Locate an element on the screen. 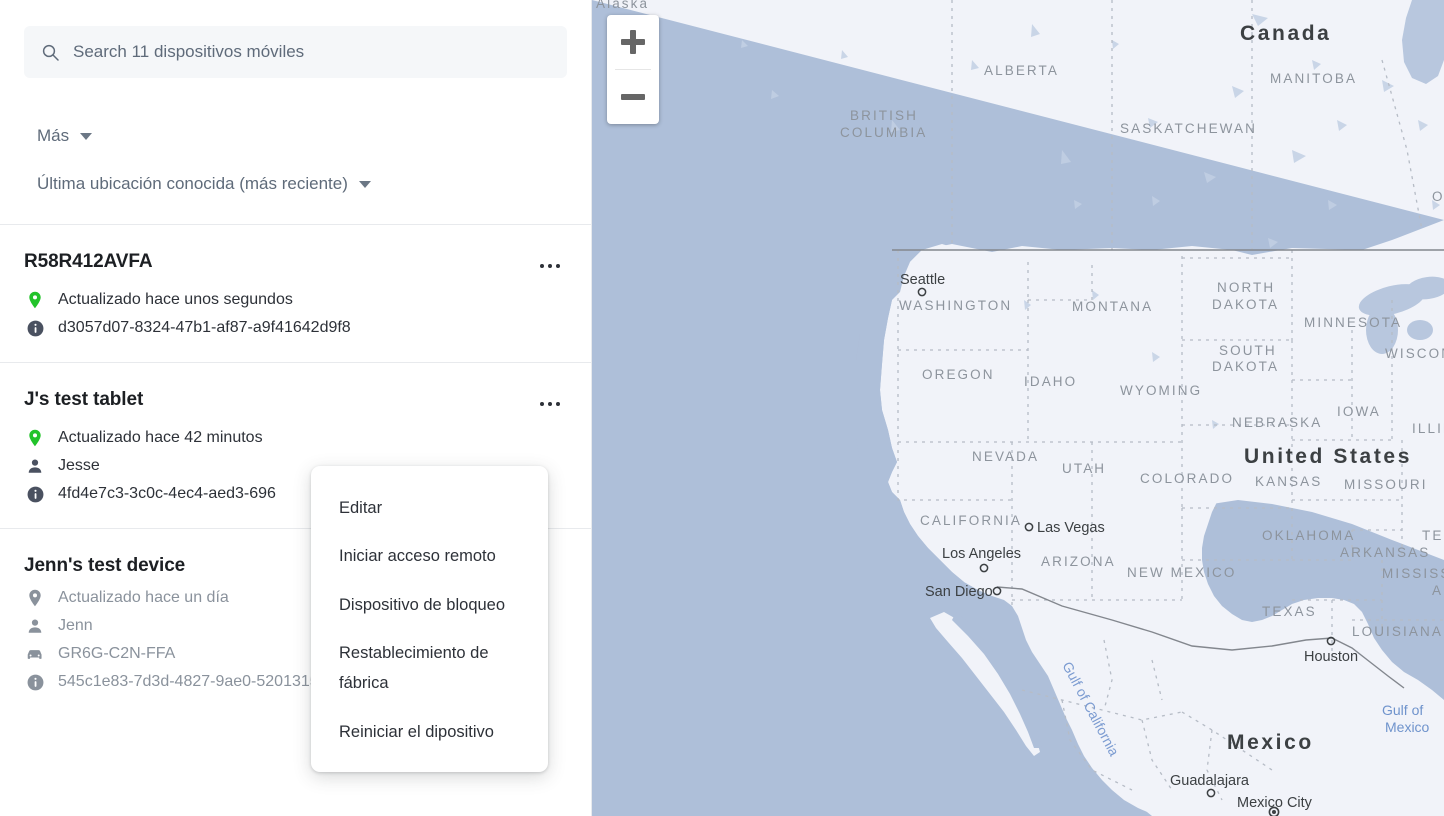 The height and width of the screenshot is (816, 1444). context-menu-item-edit: Editar is located at coordinates (429, 508).